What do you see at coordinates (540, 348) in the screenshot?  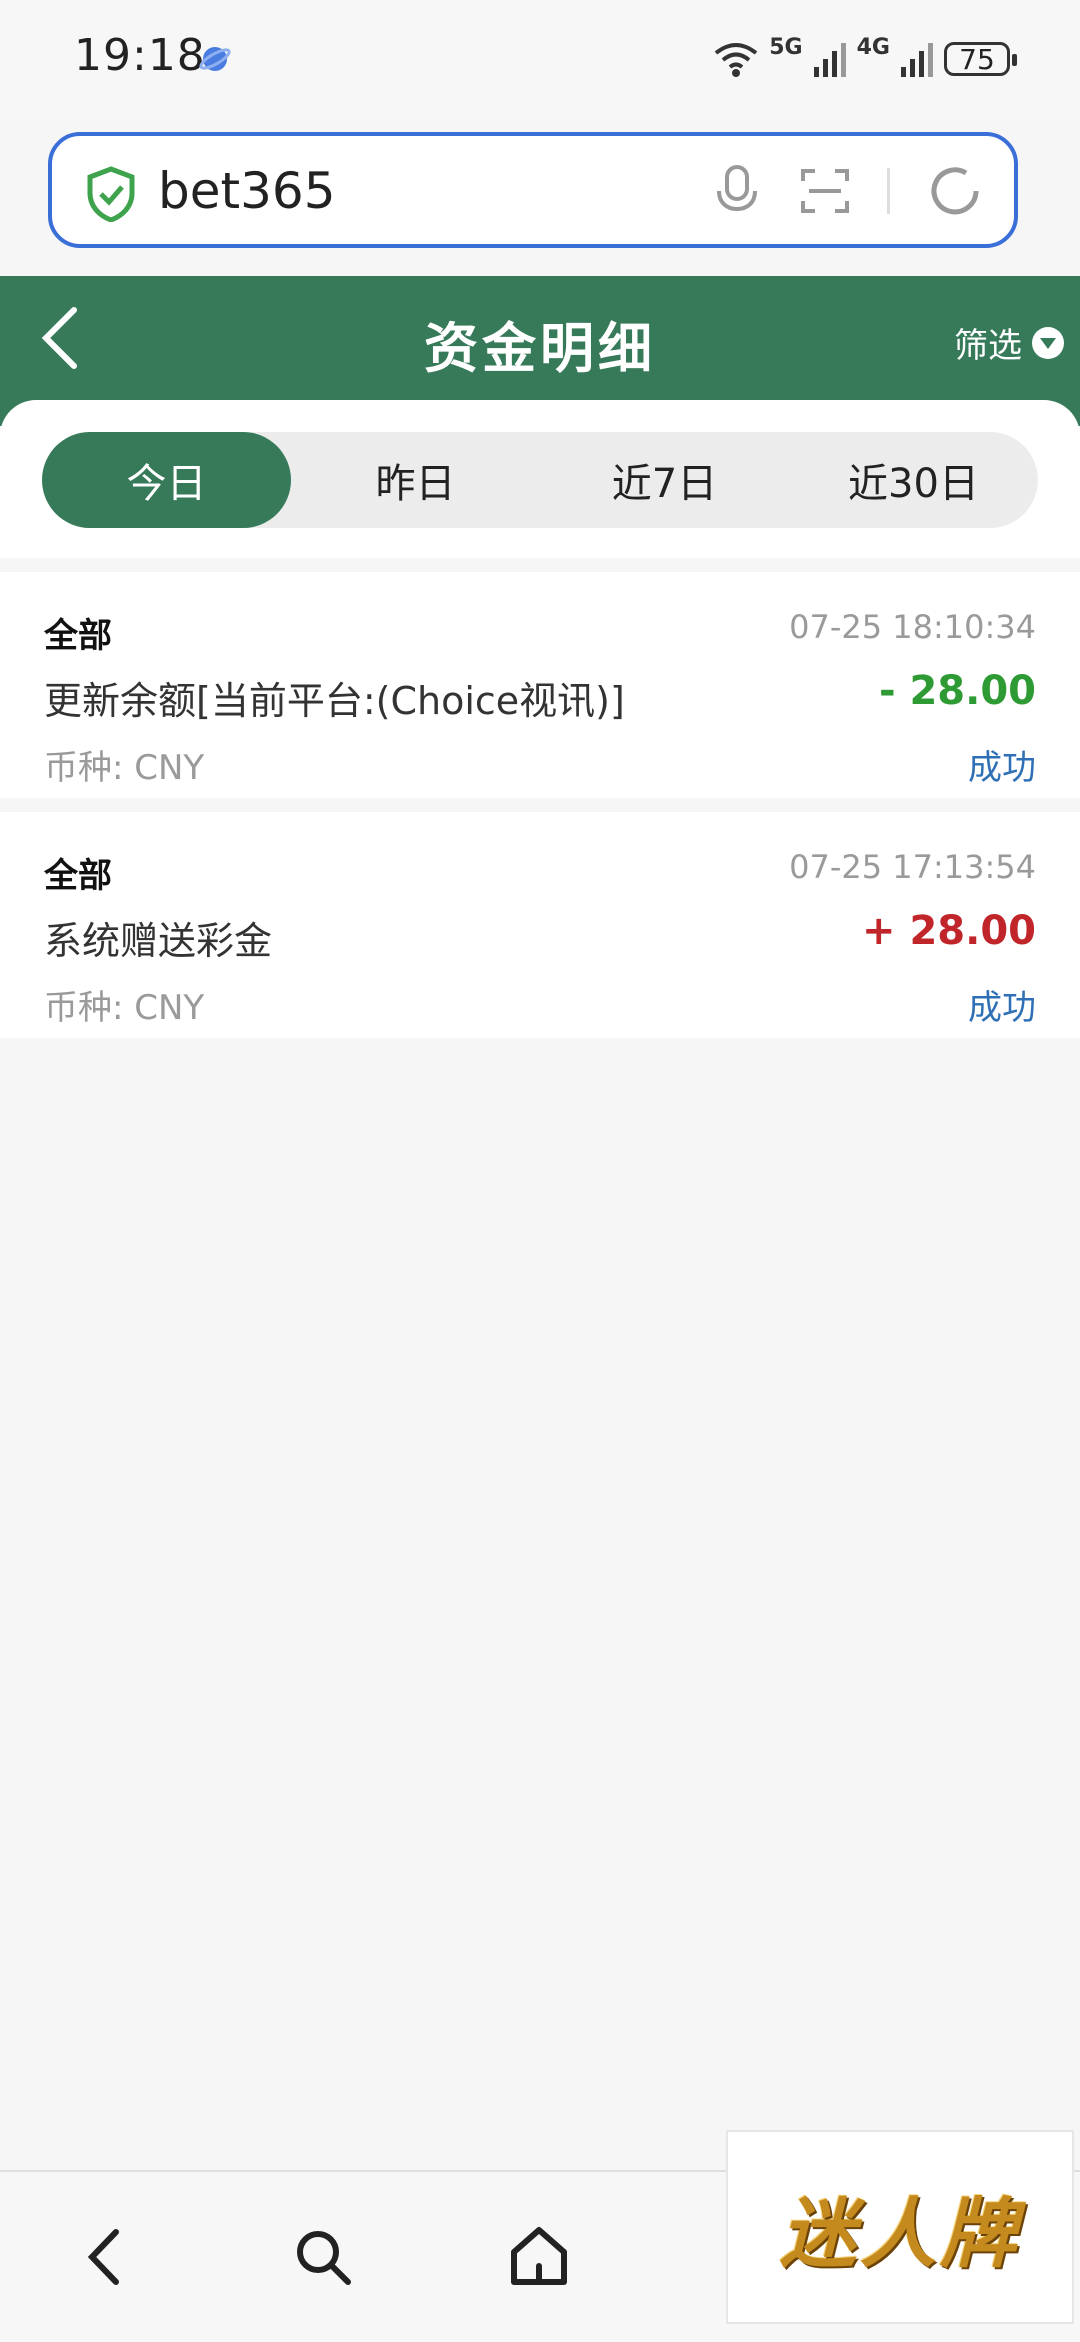 I see `page-title: 资金明细` at bounding box center [540, 348].